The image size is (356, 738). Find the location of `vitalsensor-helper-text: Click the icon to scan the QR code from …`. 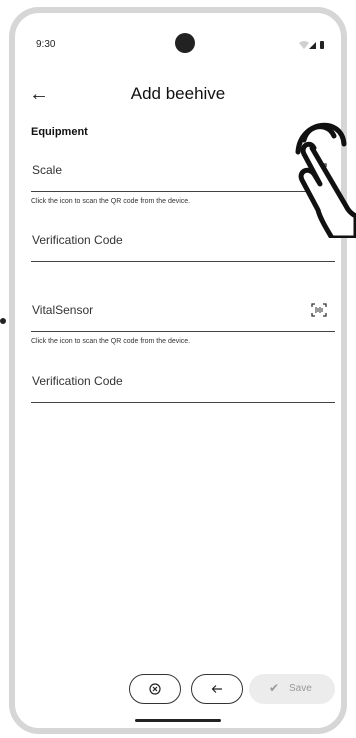

vitalsensor-helper-text: Click the icon to scan the QR code from … is located at coordinates (111, 341).